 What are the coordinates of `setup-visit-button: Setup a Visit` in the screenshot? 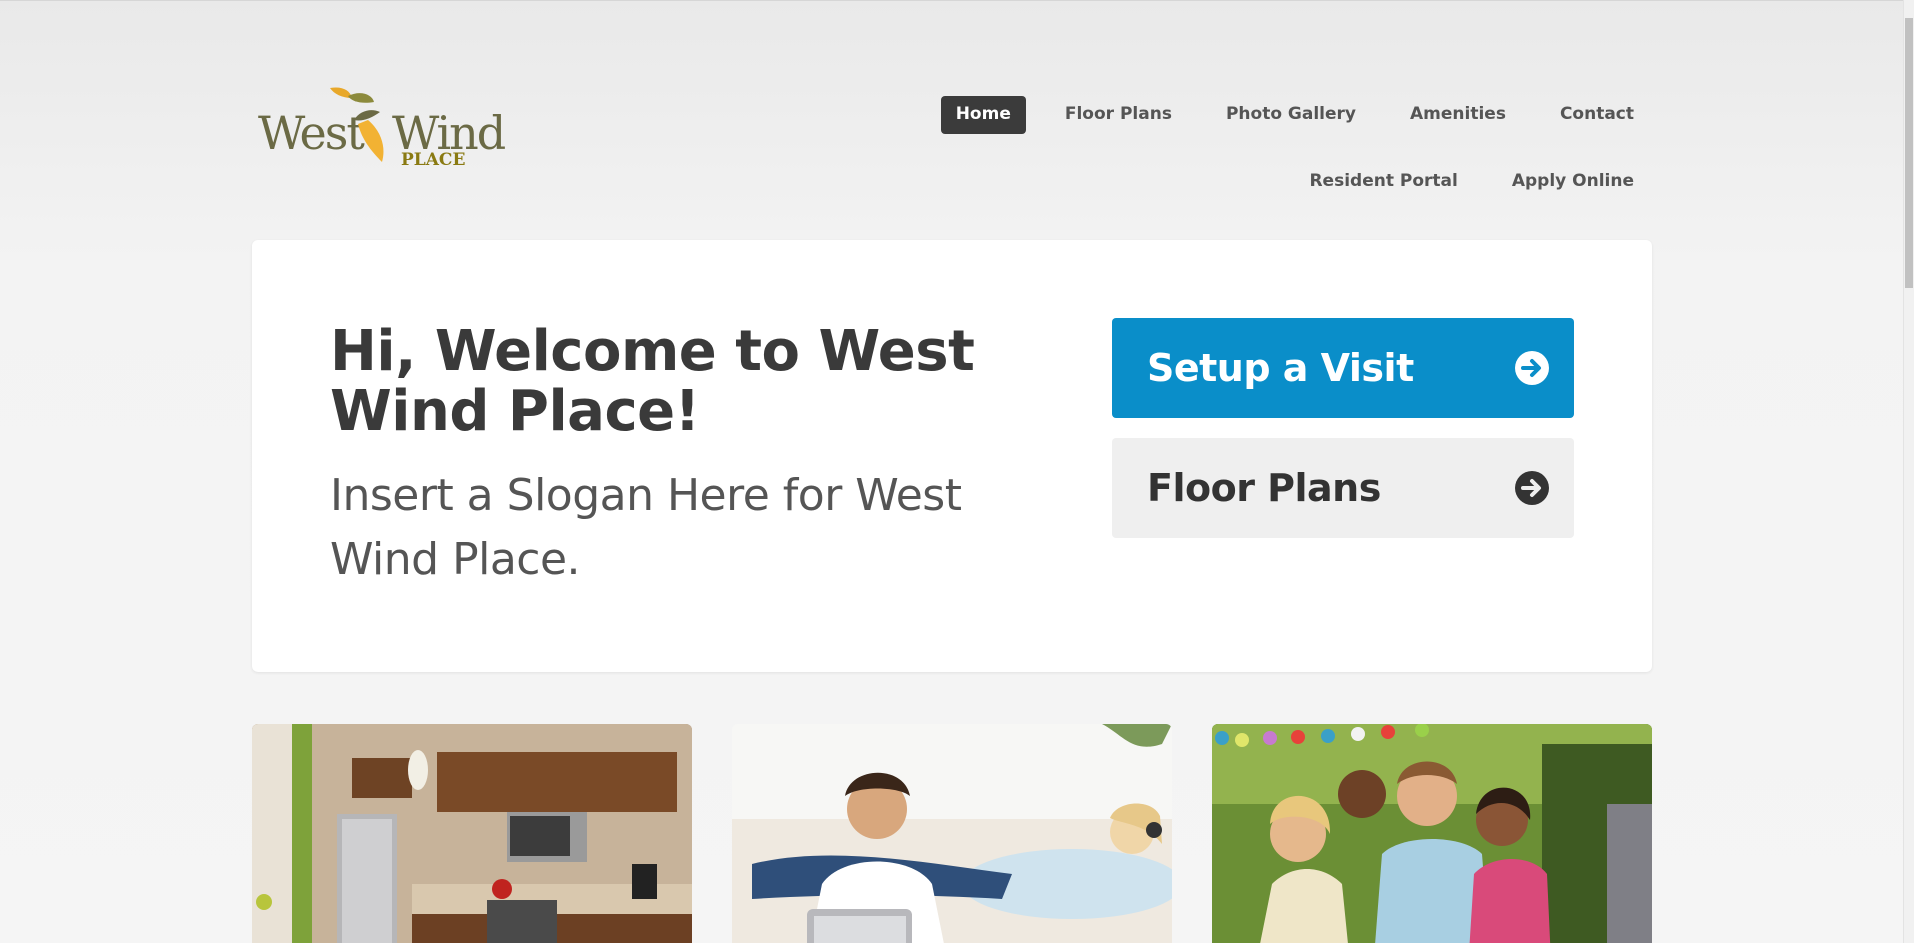 It's located at (1343, 368).